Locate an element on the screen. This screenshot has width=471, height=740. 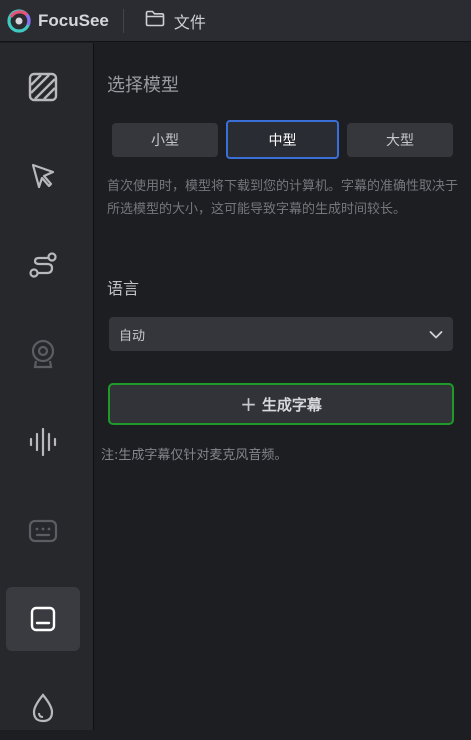
background-pattern-icon is located at coordinates (43, 87).